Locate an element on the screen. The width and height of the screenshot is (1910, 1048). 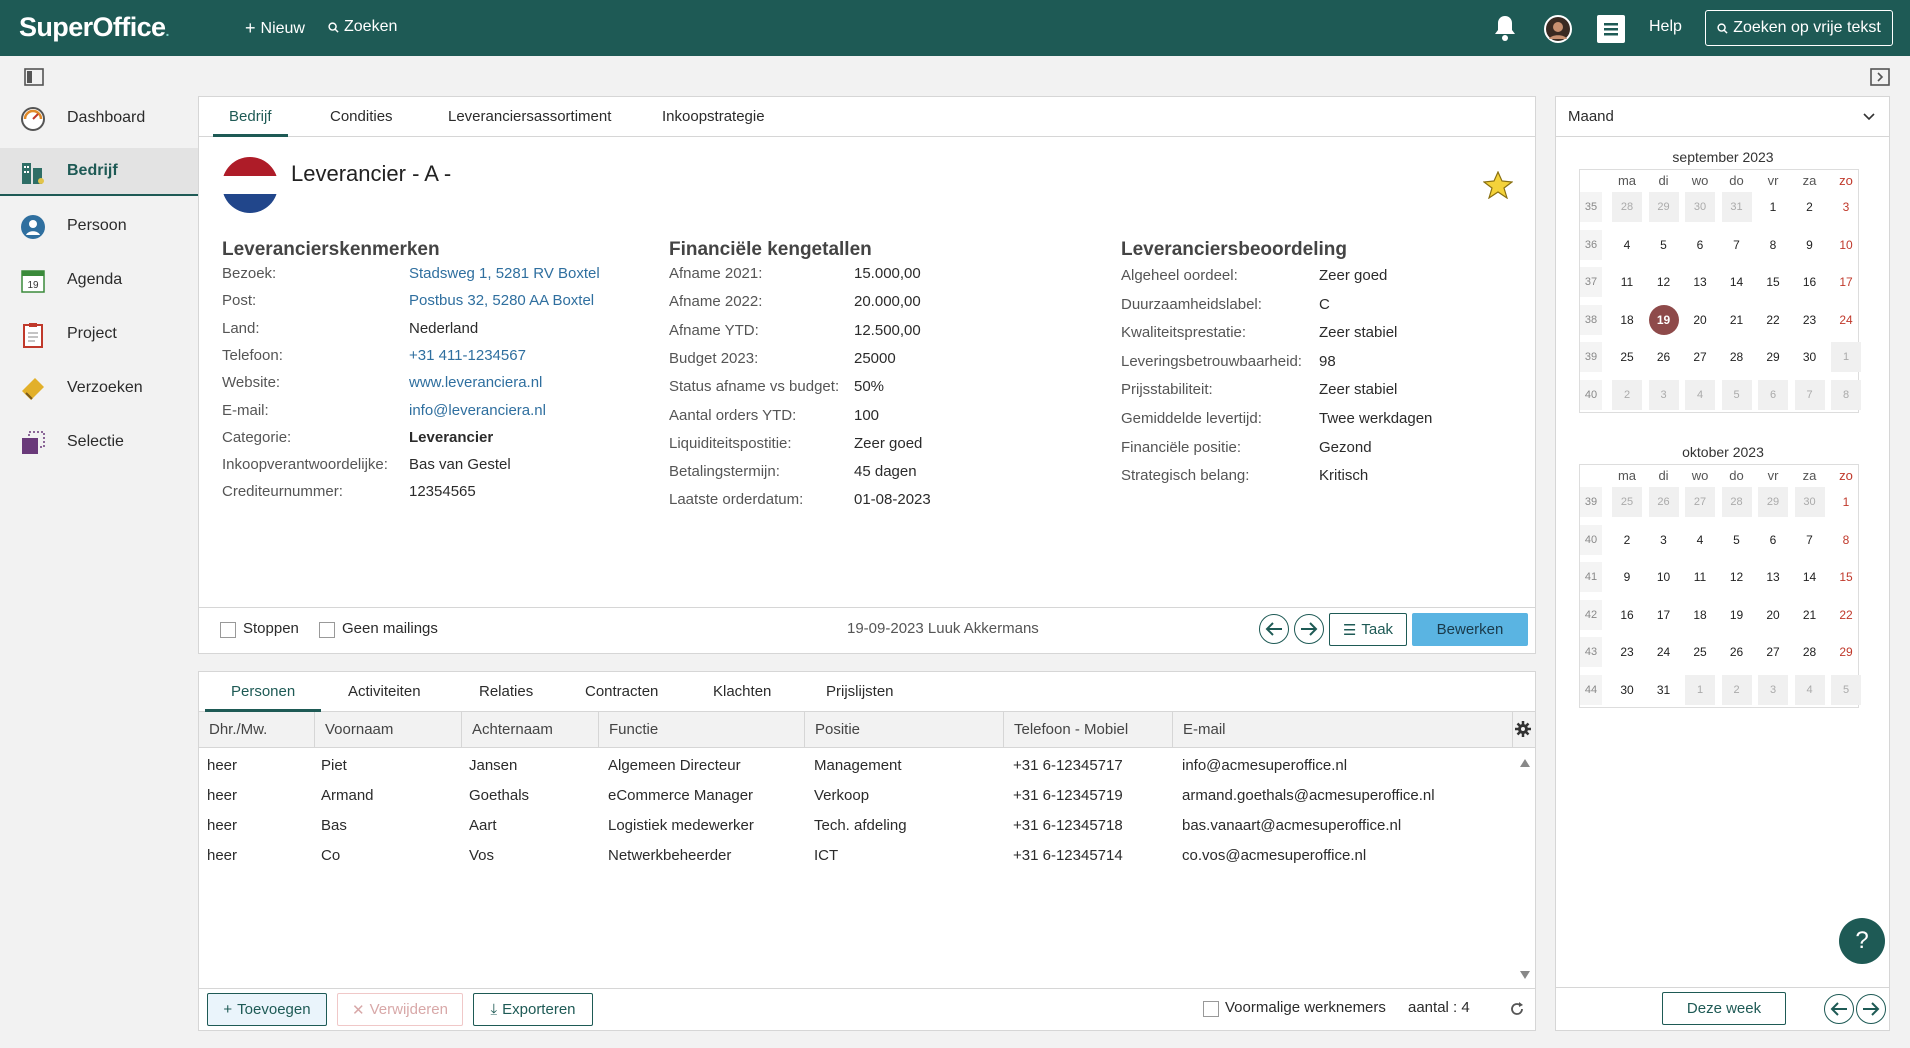
tab-relaties: Relaties is located at coordinates (506, 692).